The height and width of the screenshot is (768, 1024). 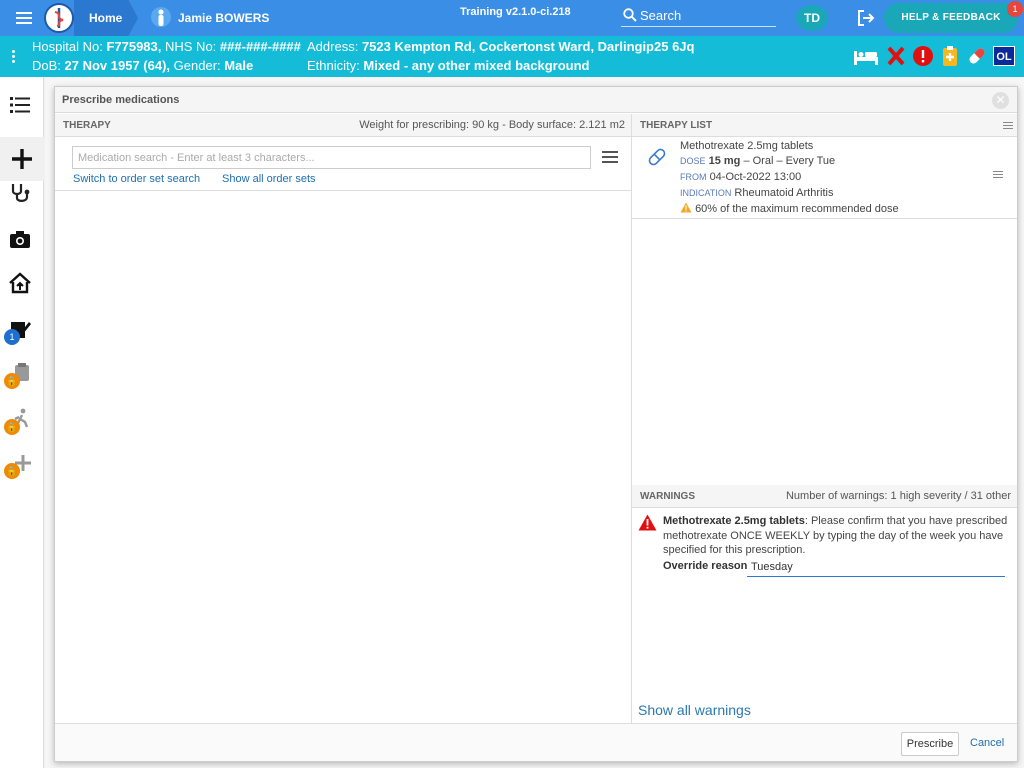 I want to click on nav-discharge, so click(x=22, y=285).